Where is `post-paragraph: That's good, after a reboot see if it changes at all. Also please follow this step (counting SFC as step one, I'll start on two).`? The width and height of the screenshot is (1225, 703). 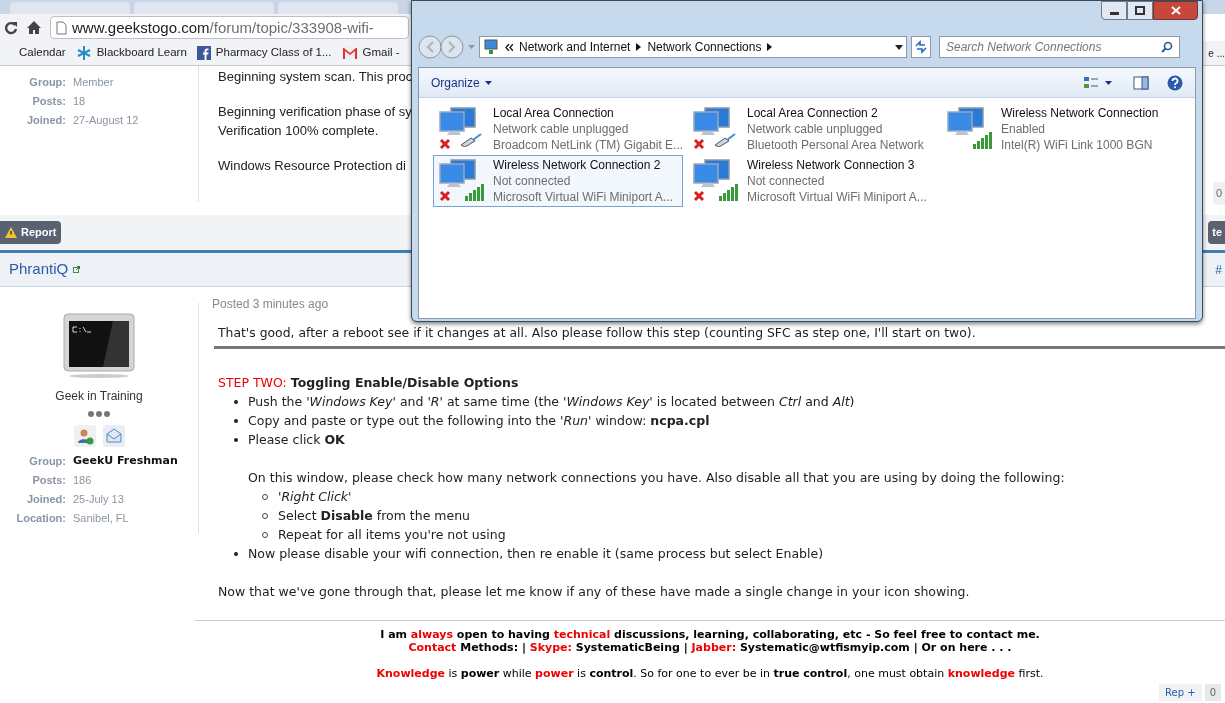
post-paragraph: That's good, after a reboot see if it changes at all. Also please follow this step (counting SFC as step one, I'll start on two). is located at coordinates (597, 333).